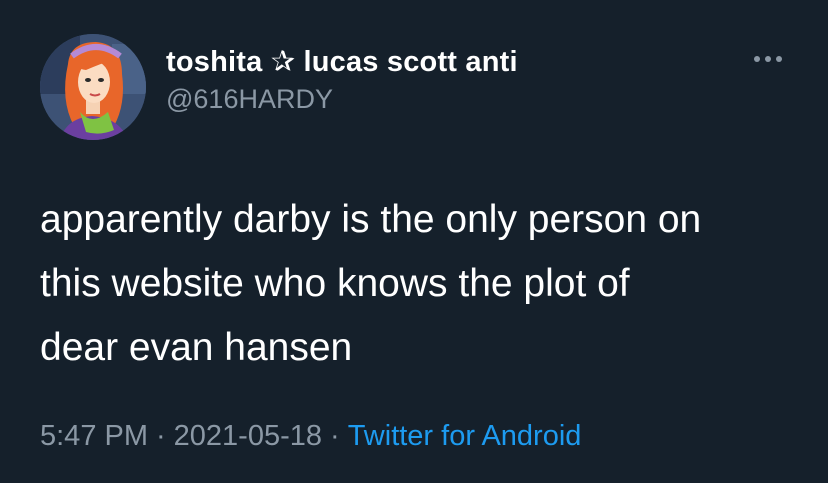 The image size is (828, 483). I want to click on avatar, so click(93, 87).